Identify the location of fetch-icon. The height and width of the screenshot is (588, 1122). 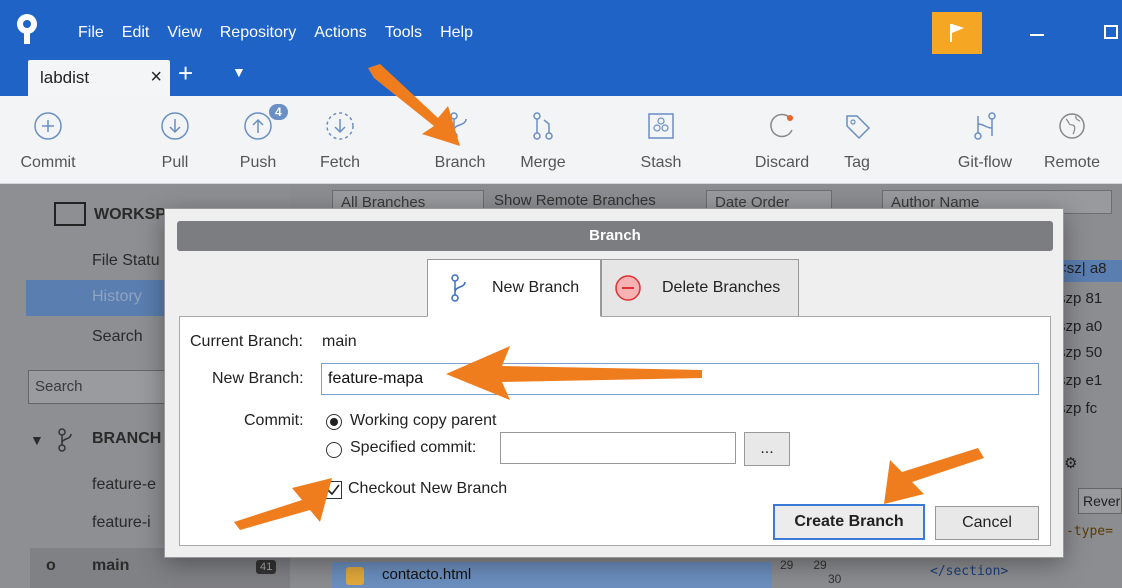
(340, 126).